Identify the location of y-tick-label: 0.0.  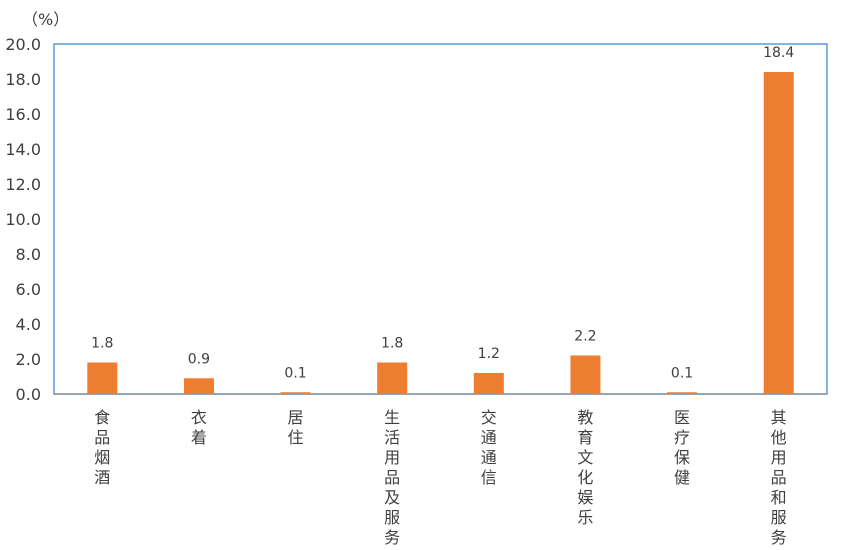
(28, 394).